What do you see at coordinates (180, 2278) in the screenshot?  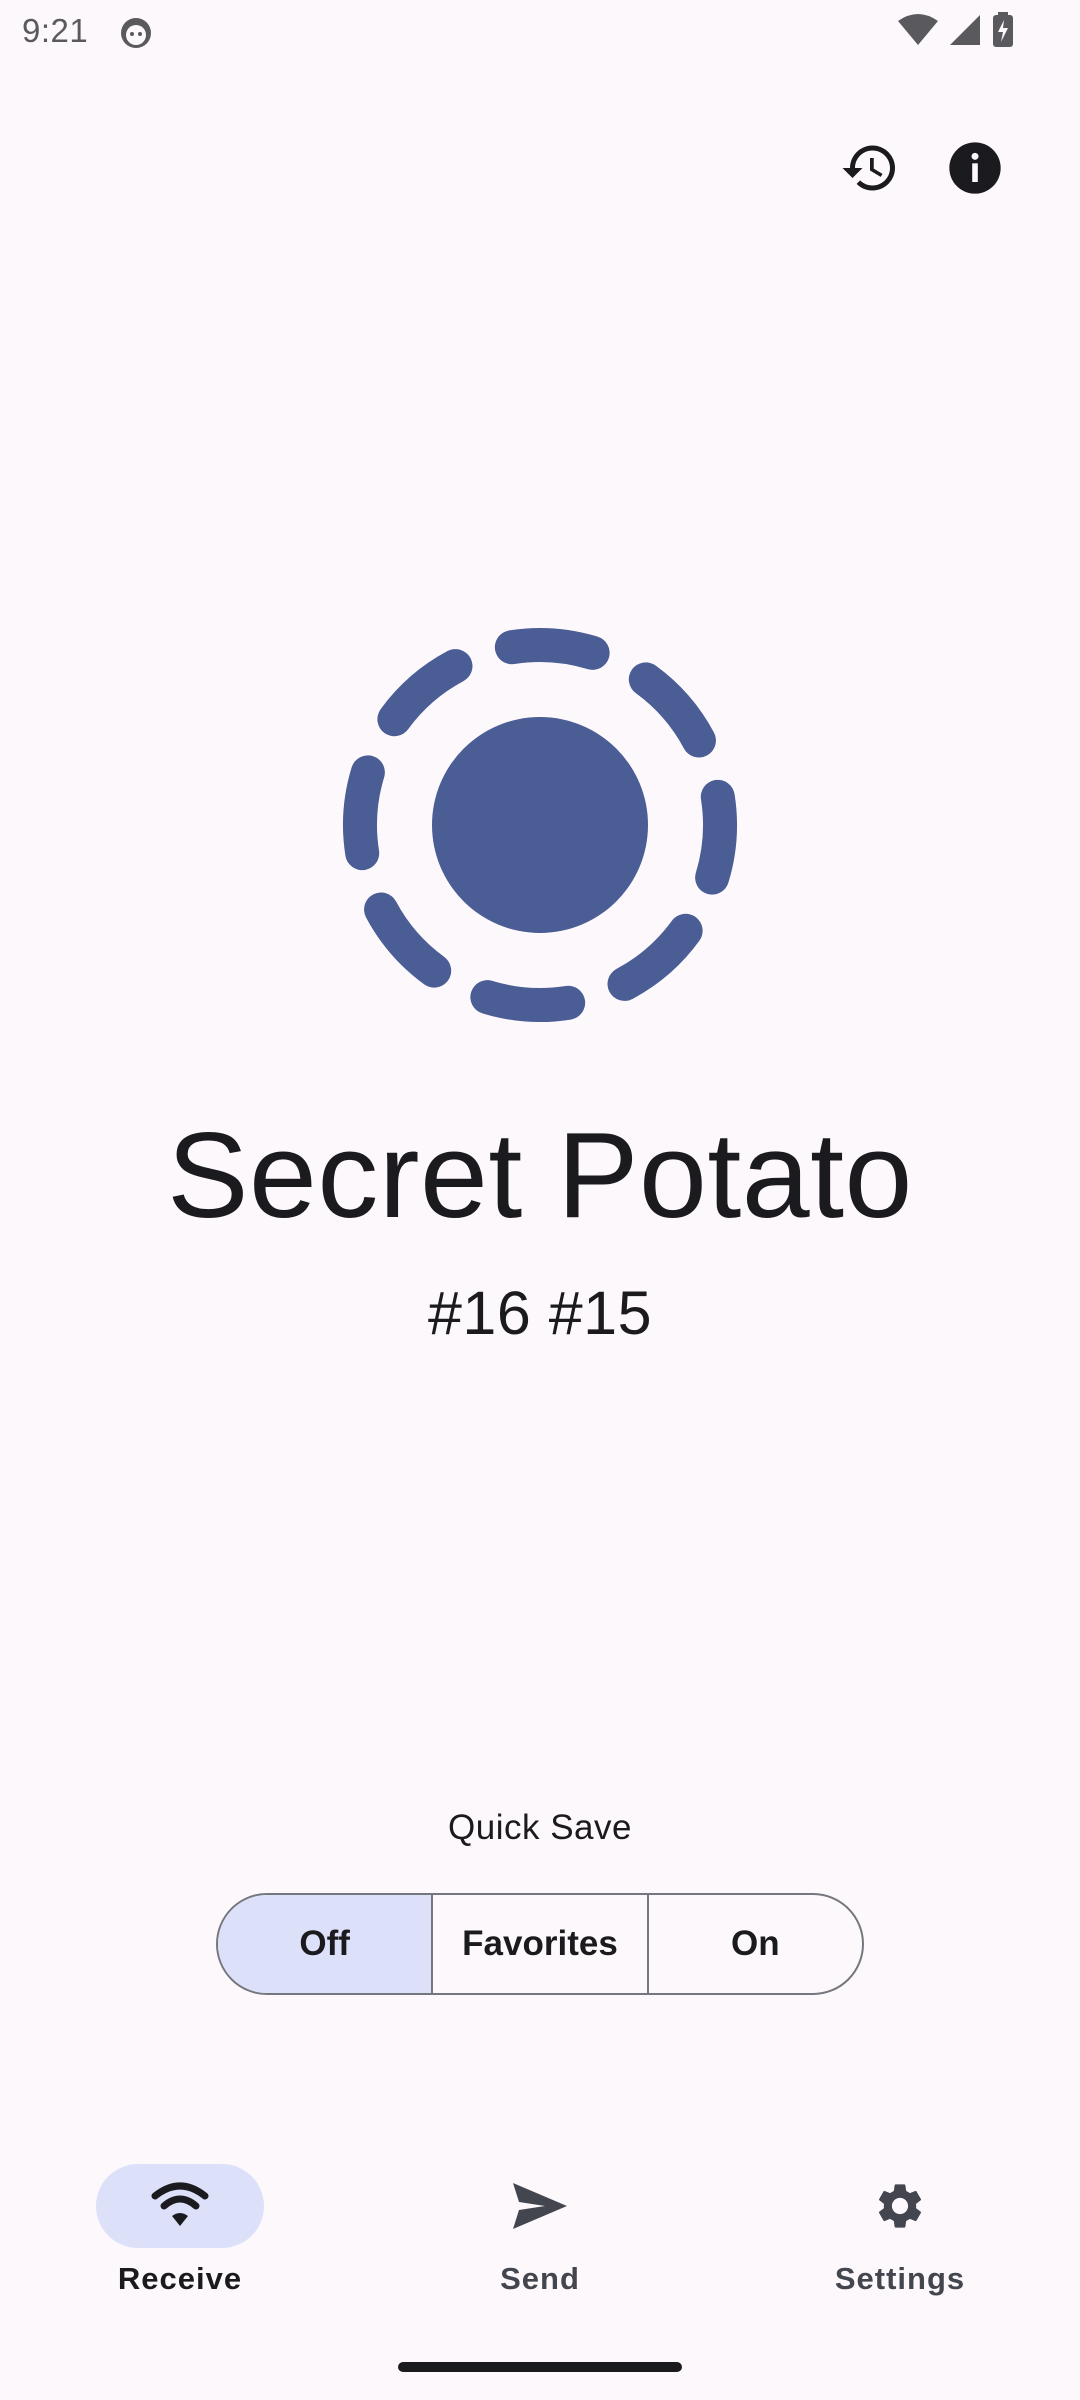 I see `nav-label-receive: Receive` at bounding box center [180, 2278].